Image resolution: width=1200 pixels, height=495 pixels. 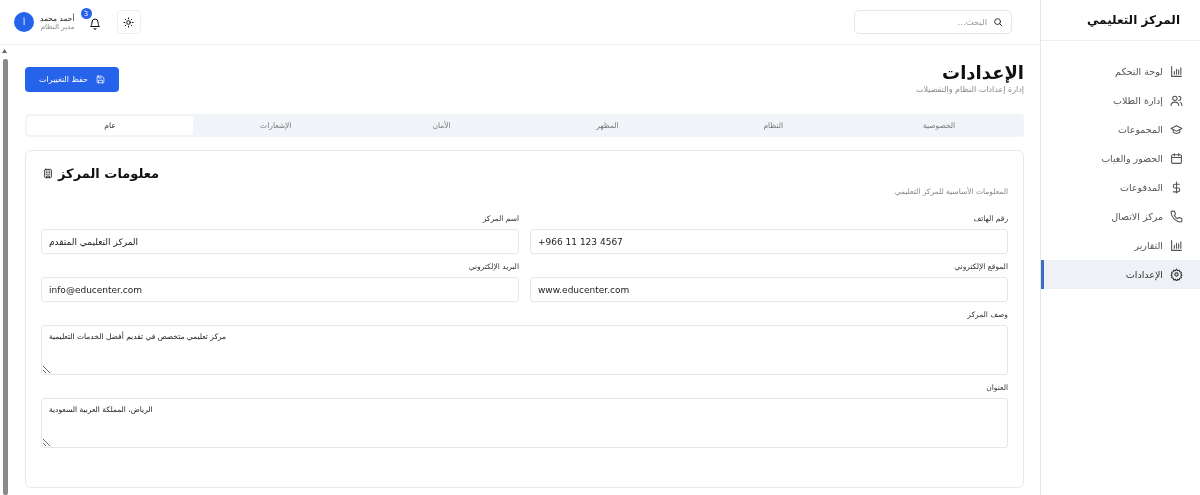 What do you see at coordinates (94, 24) in the screenshot?
I see `bell-icon` at bounding box center [94, 24].